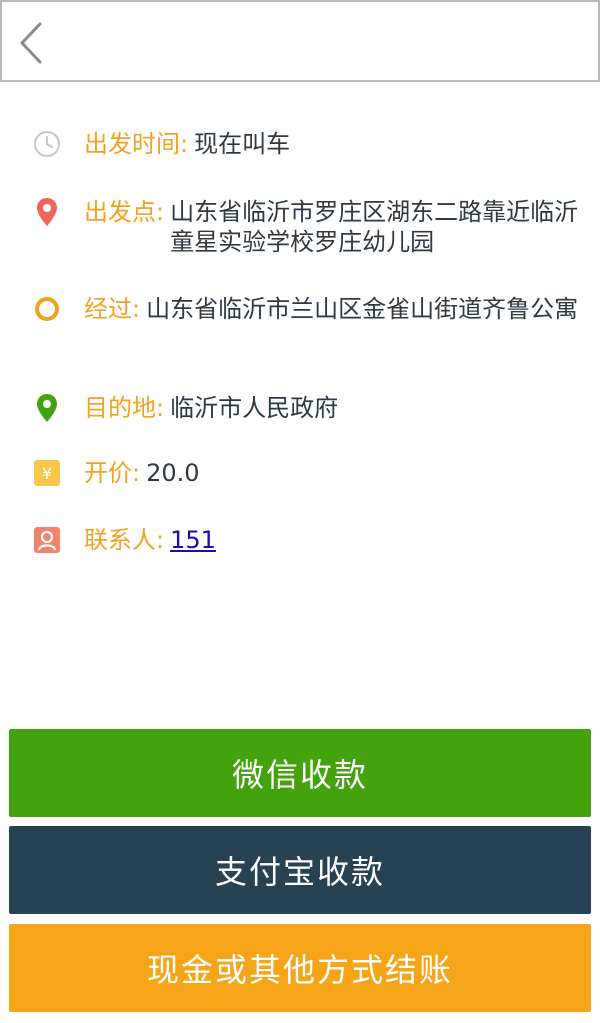  Describe the element at coordinates (47, 540) in the screenshot. I see `person-icon` at that location.